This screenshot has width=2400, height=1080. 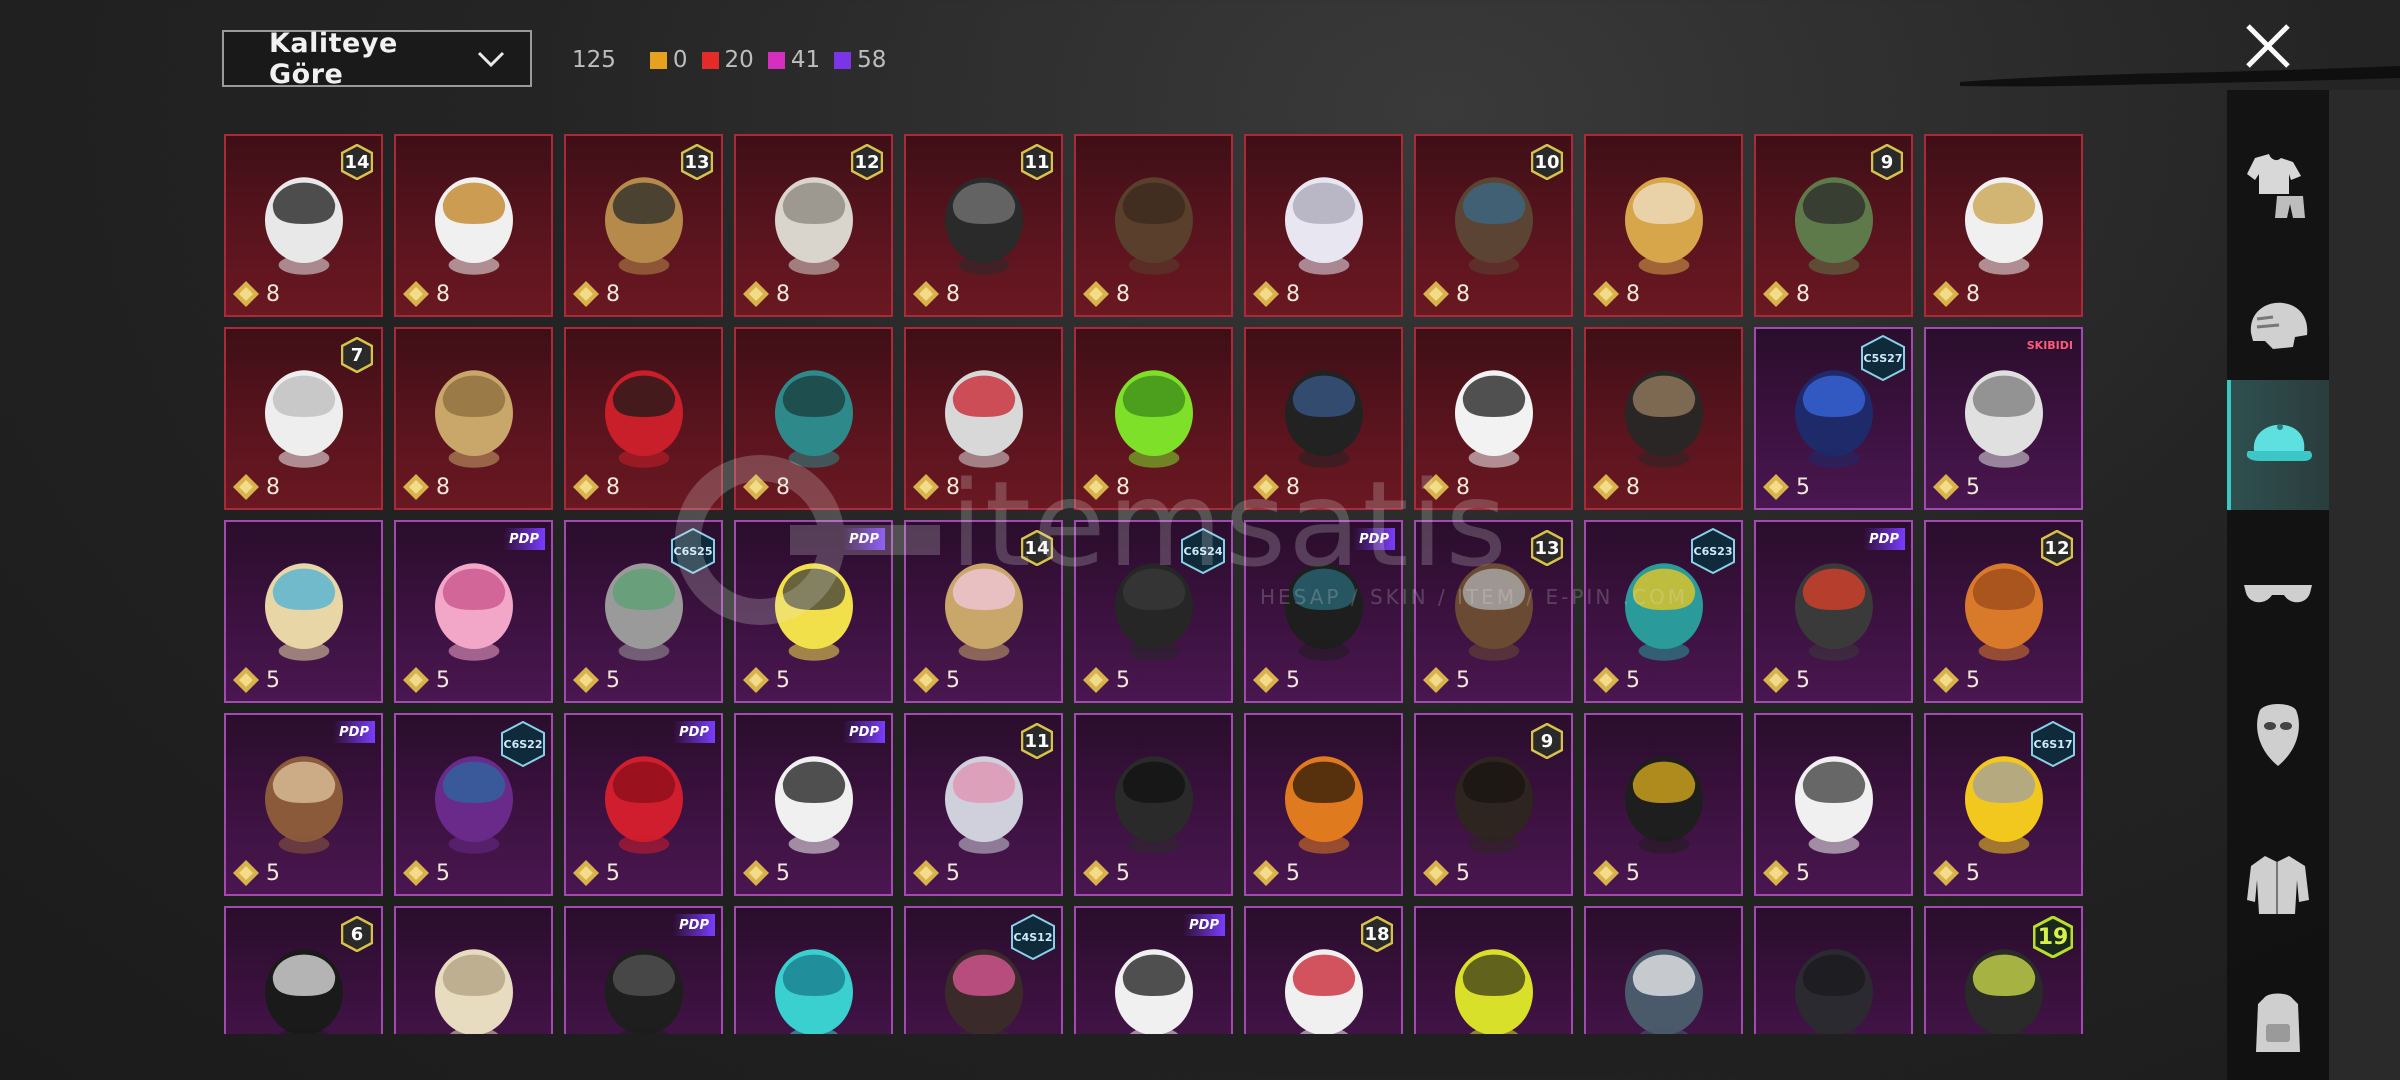 What do you see at coordinates (1493, 225) in the screenshot?
I see `inventory-item: 10 8` at bounding box center [1493, 225].